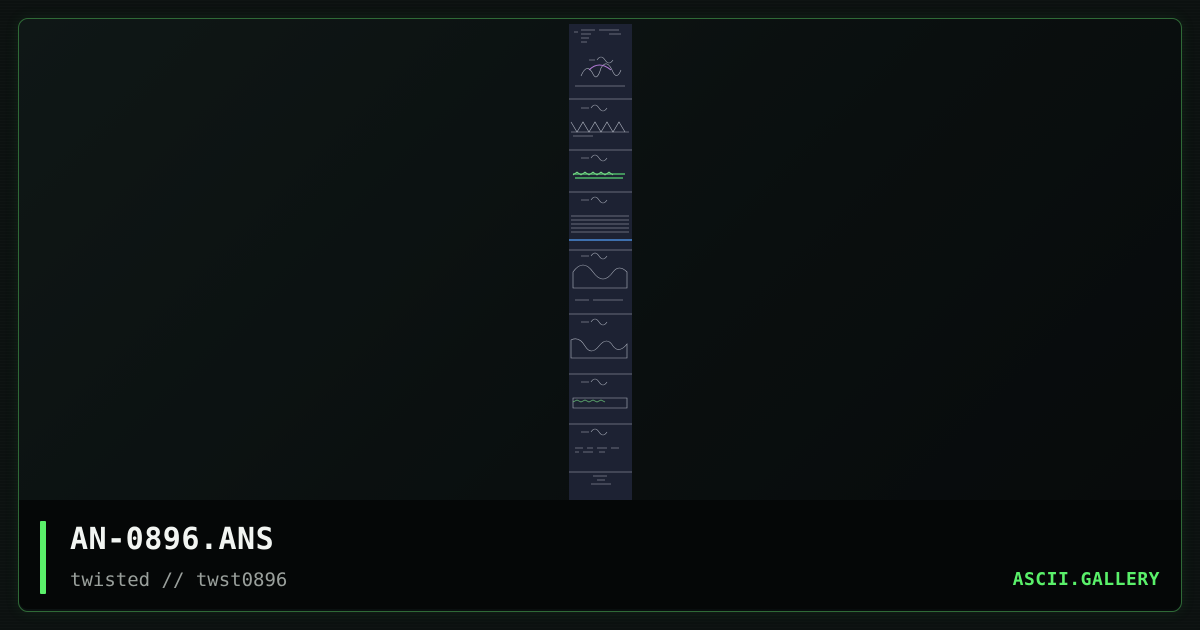 Image resolution: width=1200 pixels, height=630 pixels. I want to click on ansi-art-preview, so click(600, 262).